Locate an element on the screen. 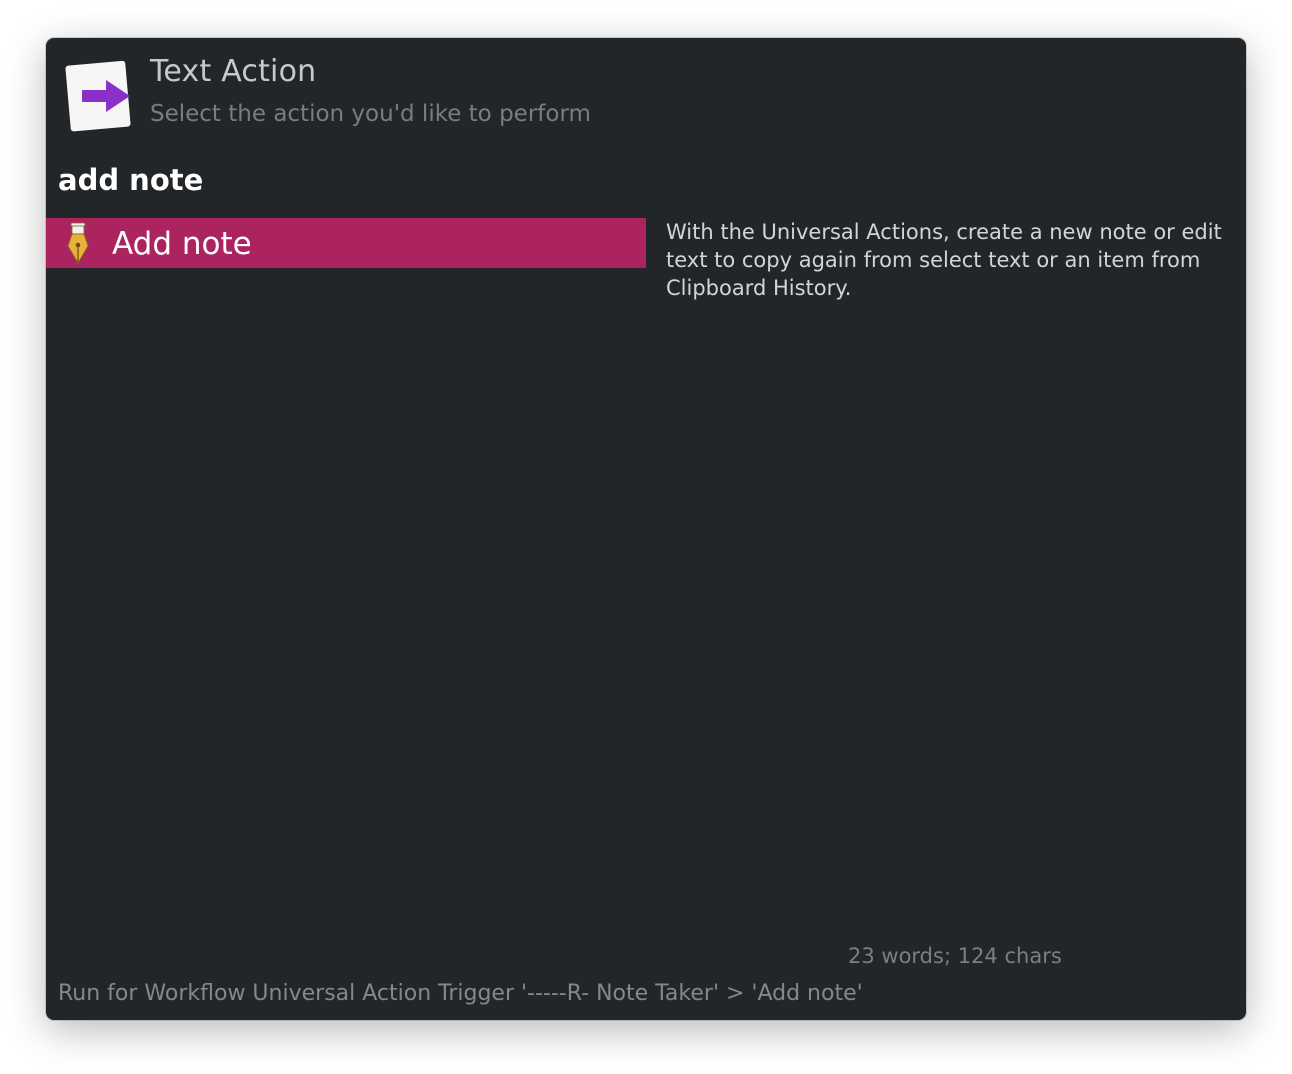 This screenshot has width=1292, height=1074. header-subtitle: Select the action you'd like to perform is located at coordinates (370, 114).